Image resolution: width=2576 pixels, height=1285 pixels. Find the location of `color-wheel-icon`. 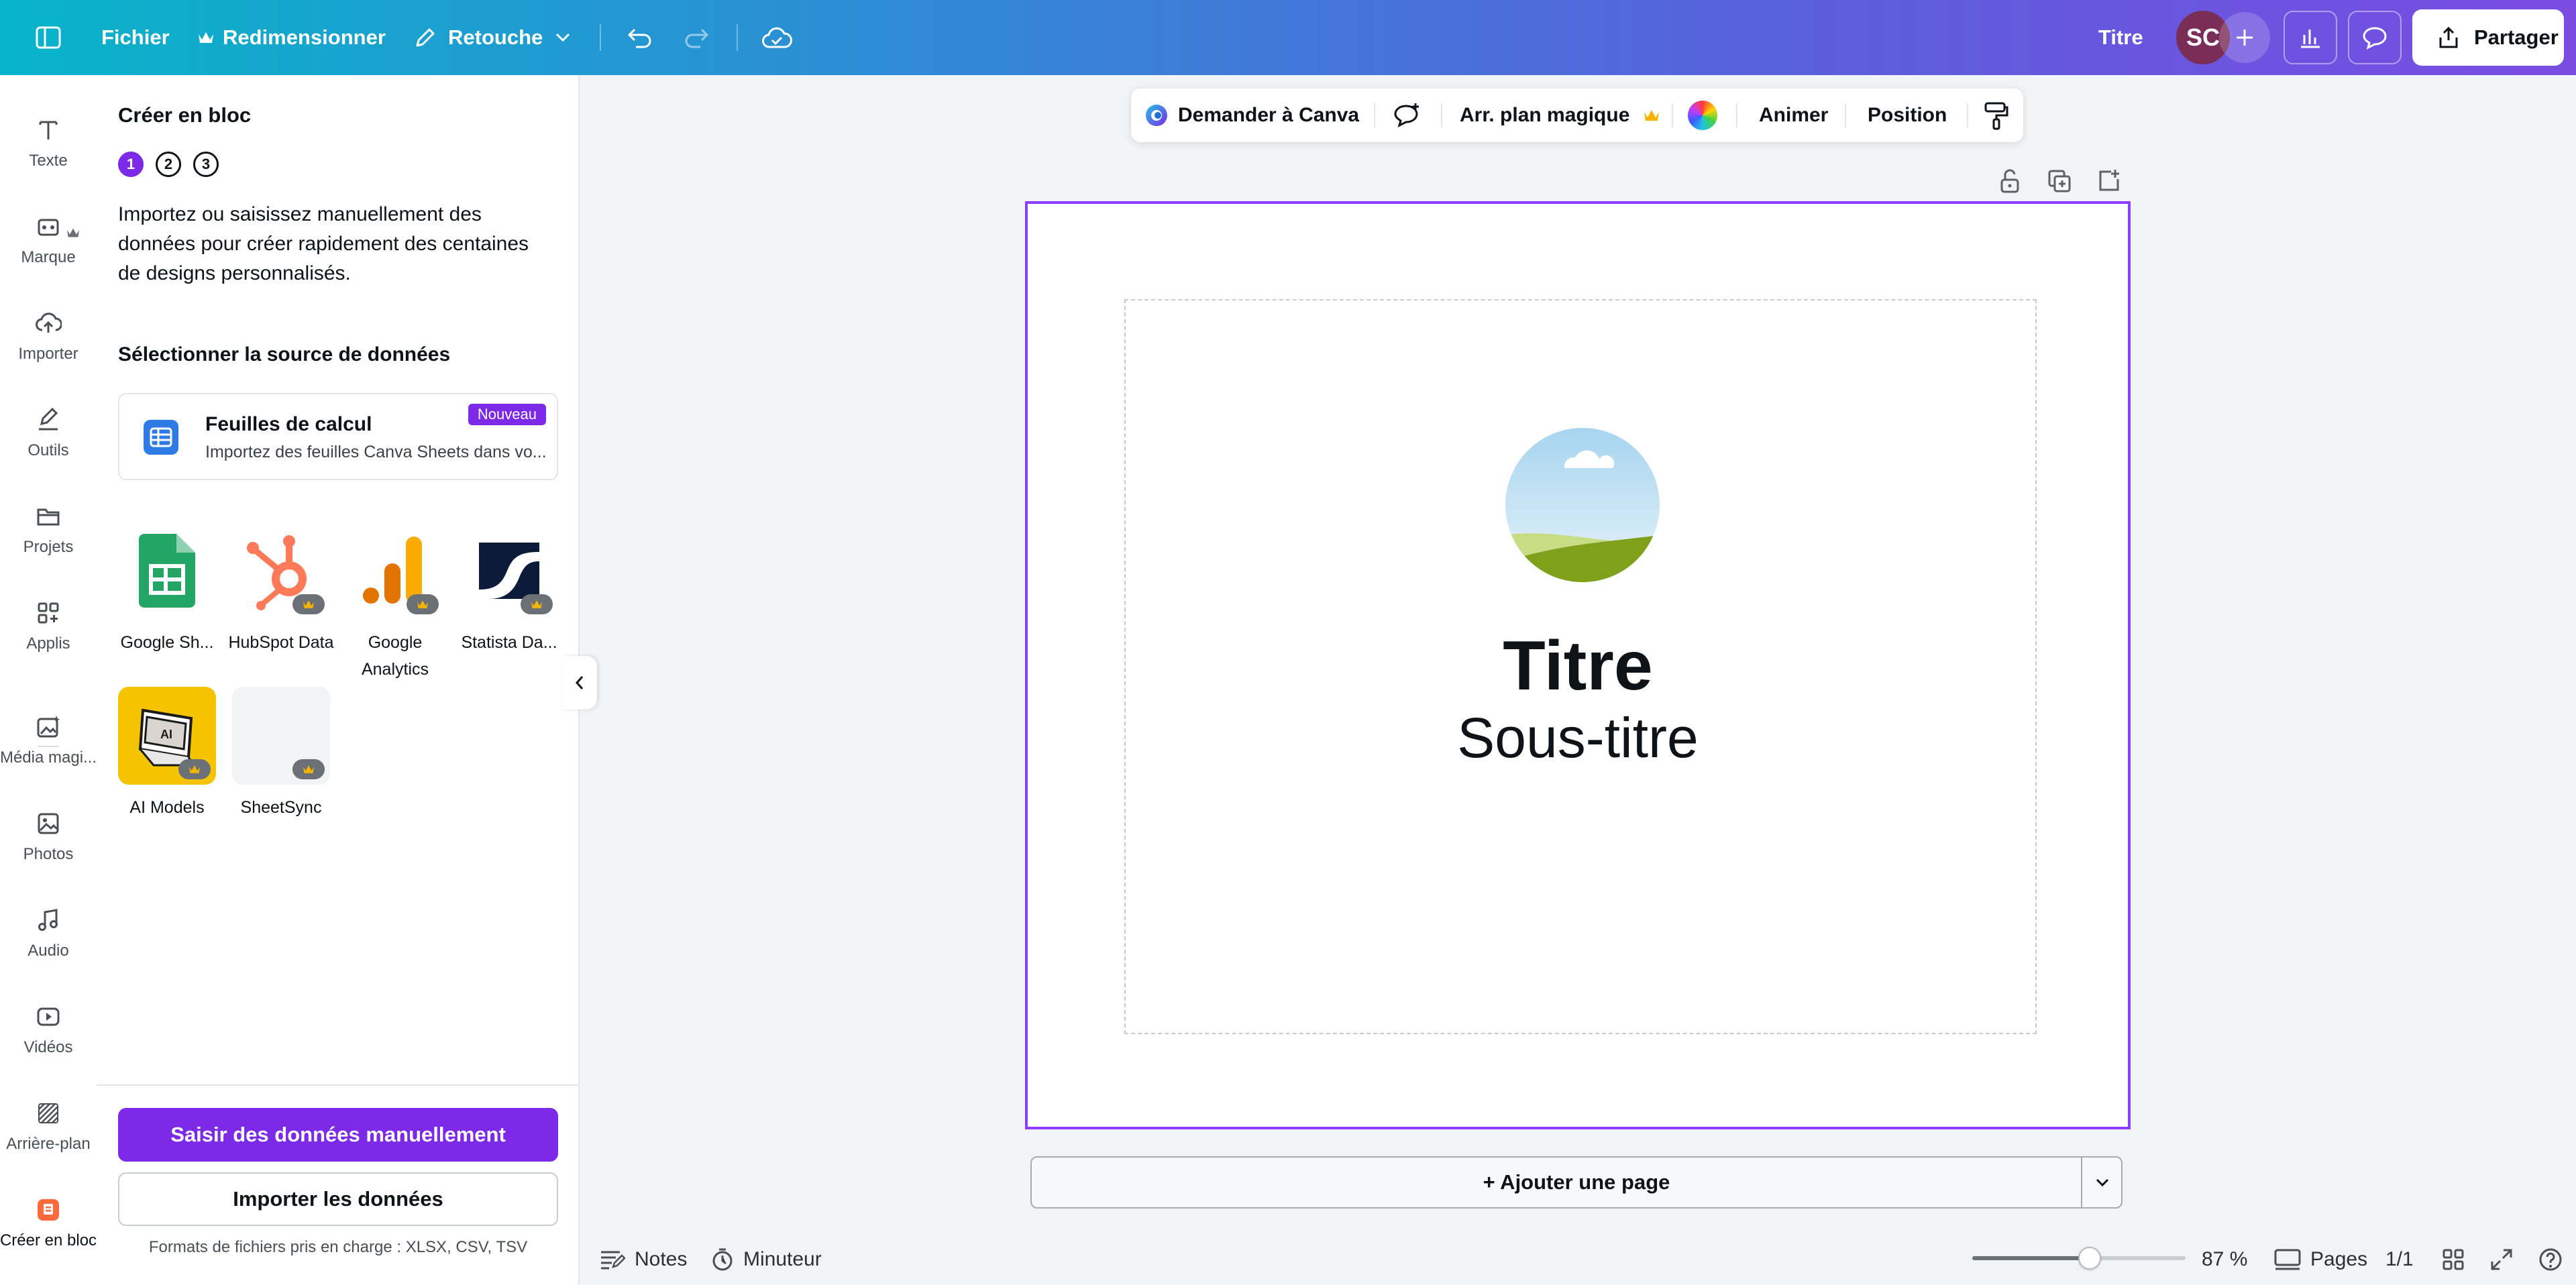

color-wheel-icon is located at coordinates (1702, 115).